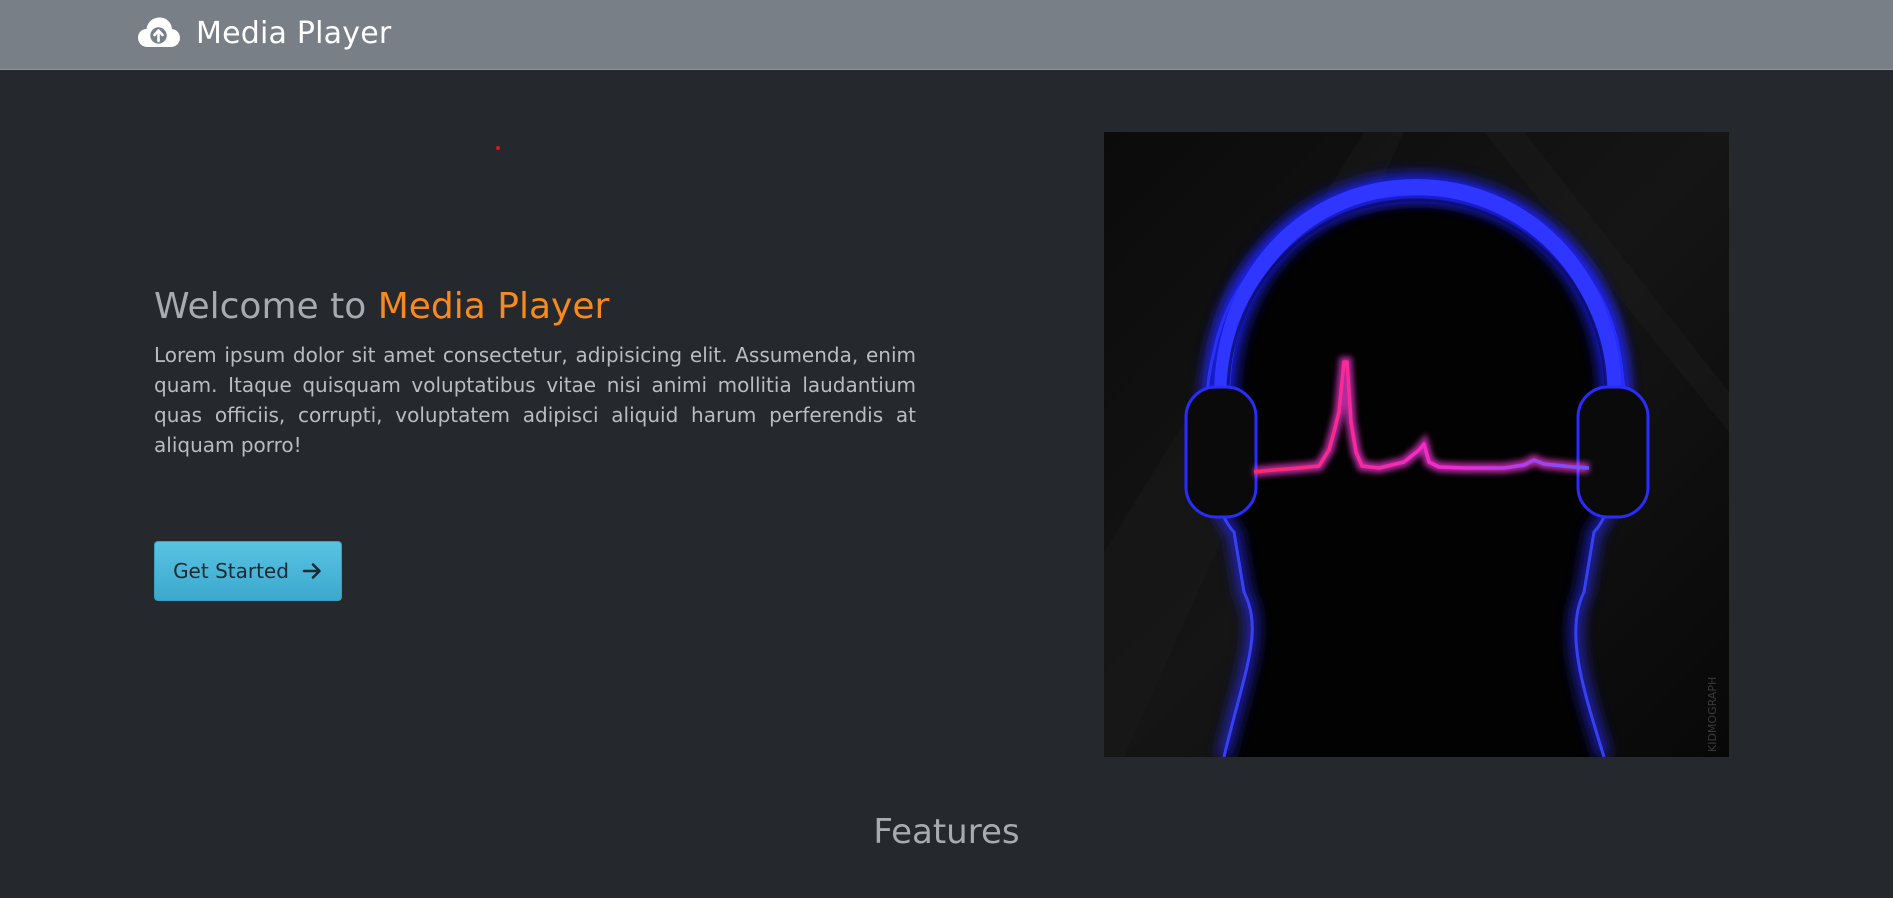  What do you see at coordinates (946, 35) in the screenshot?
I see `navbar: Media Player` at bounding box center [946, 35].